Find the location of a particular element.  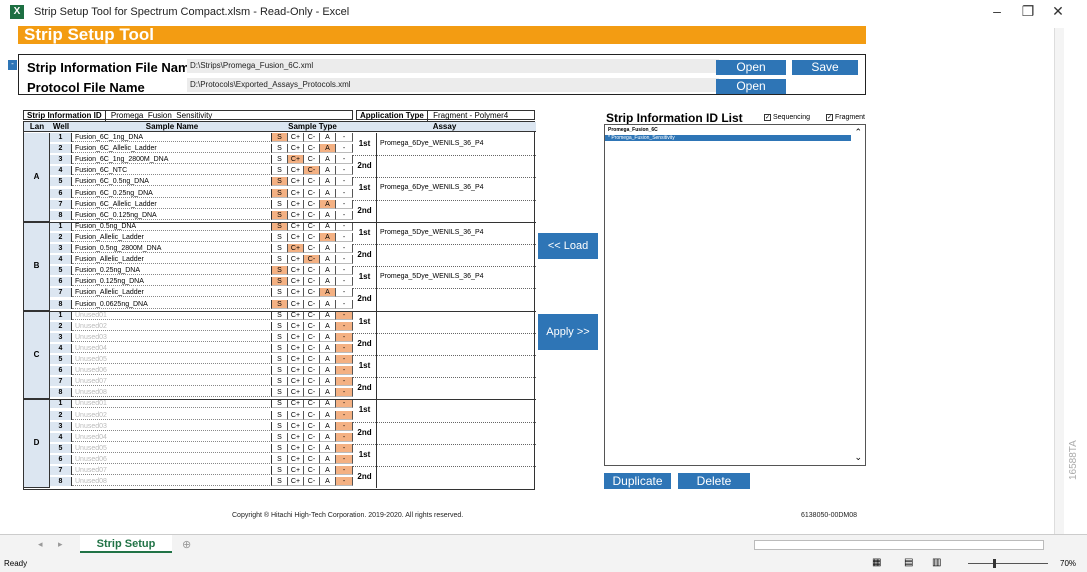

add-sheet-icon: ⊕ is located at coordinates (186, 544).